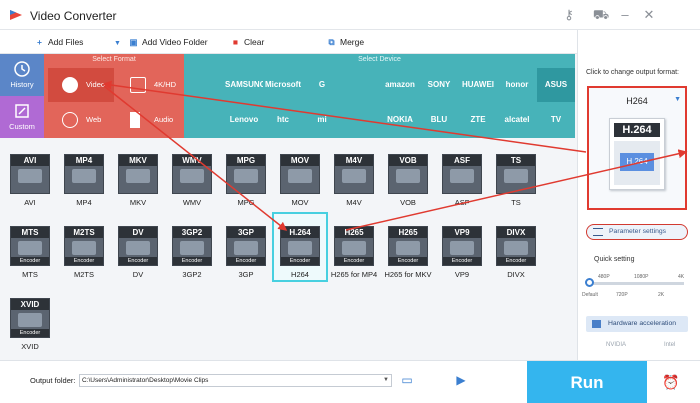 The height and width of the screenshot is (403, 700). I want to click on format-vp9: VP9 Encoder VP9, so click(462, 247).